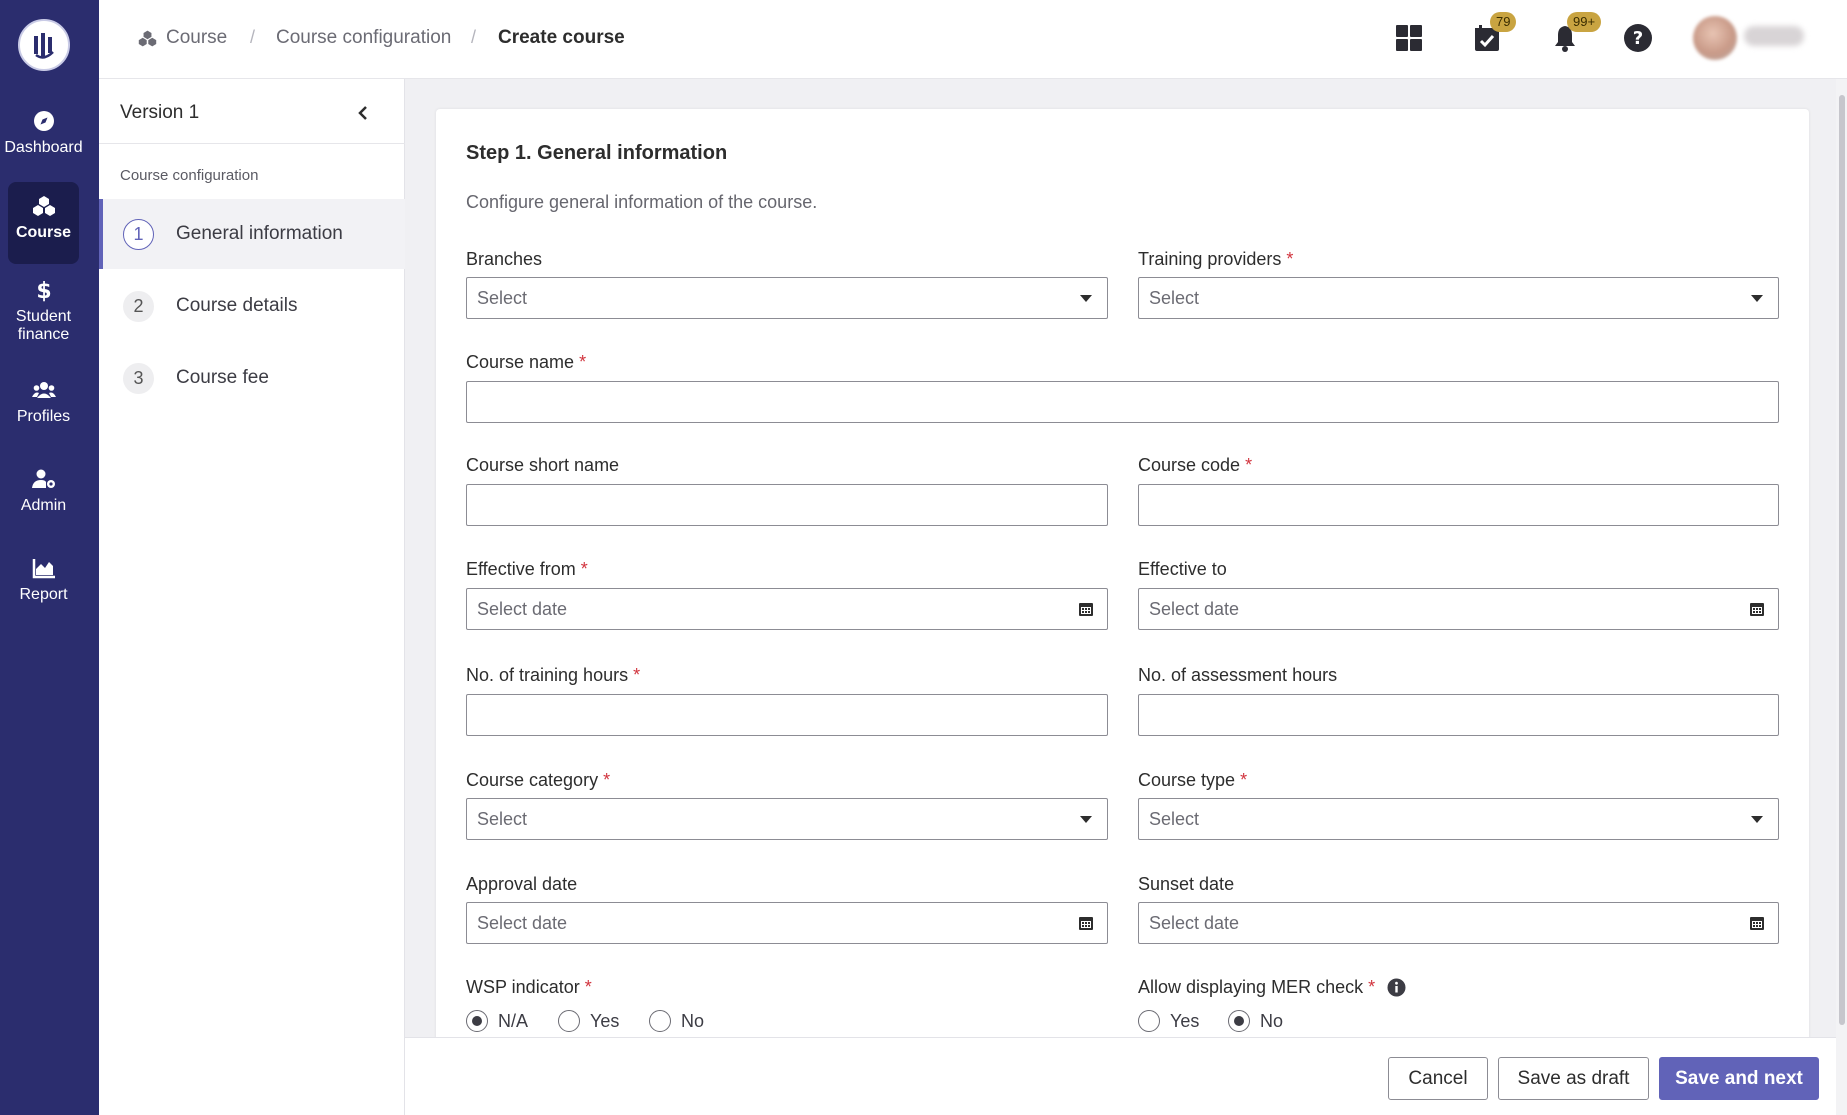 Image resolution: width=1847 pixels, height=1115 pixels. I want to click on course-code-label: Course code *, so click(1195, 465).